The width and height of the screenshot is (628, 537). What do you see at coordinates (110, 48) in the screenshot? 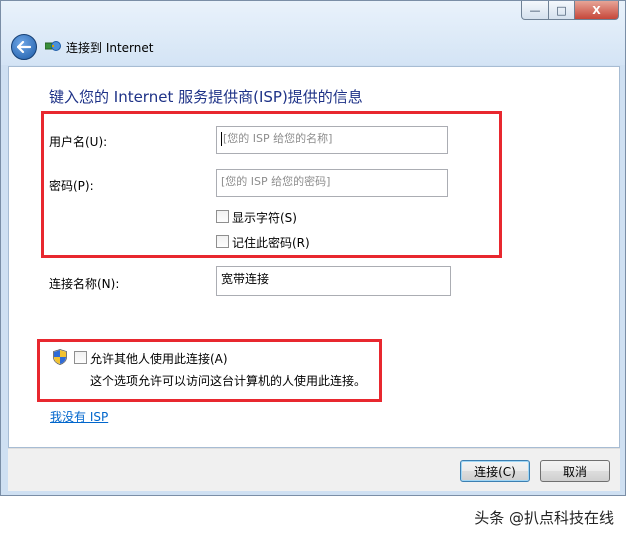
I see `window-title: 连接到 Internet` at bounding box center [110, 48].